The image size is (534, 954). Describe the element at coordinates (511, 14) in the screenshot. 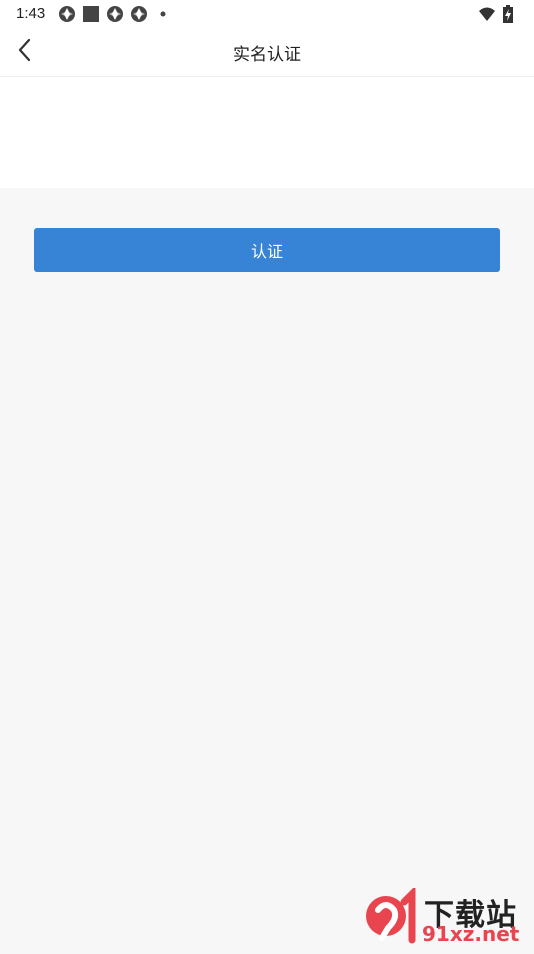

I see `battery-charging-icon` at that location.